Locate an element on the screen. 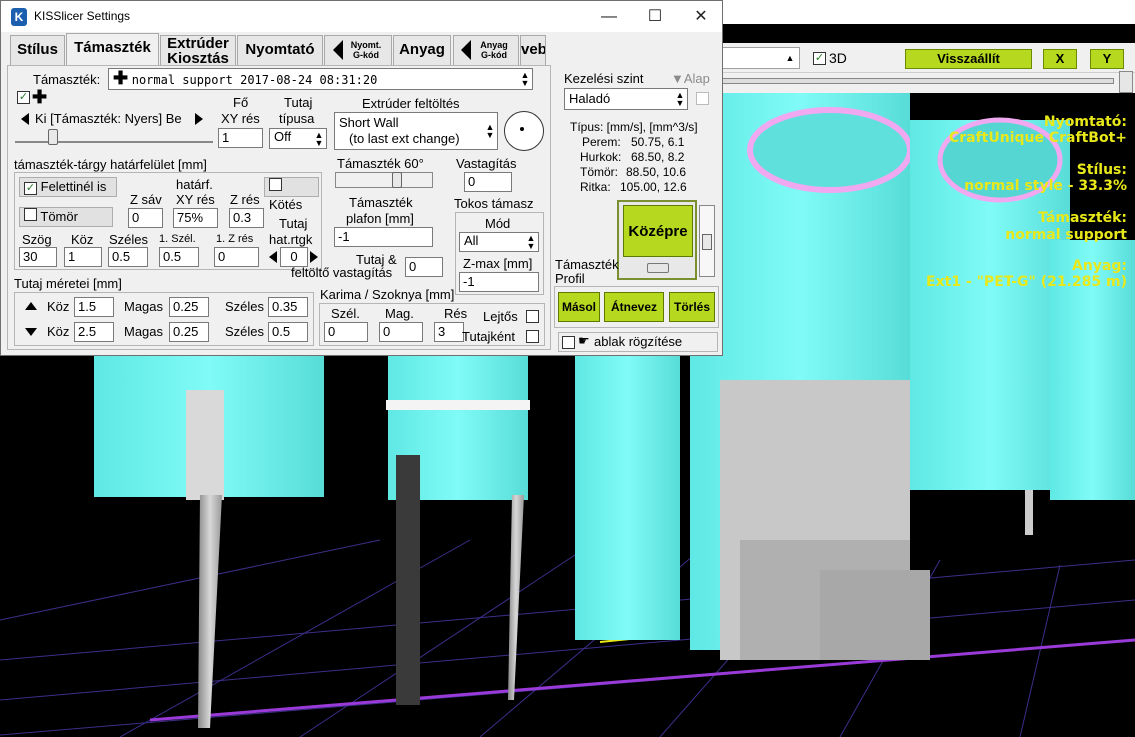  tab-support: Támaszték is located at coordinates (112, 49).